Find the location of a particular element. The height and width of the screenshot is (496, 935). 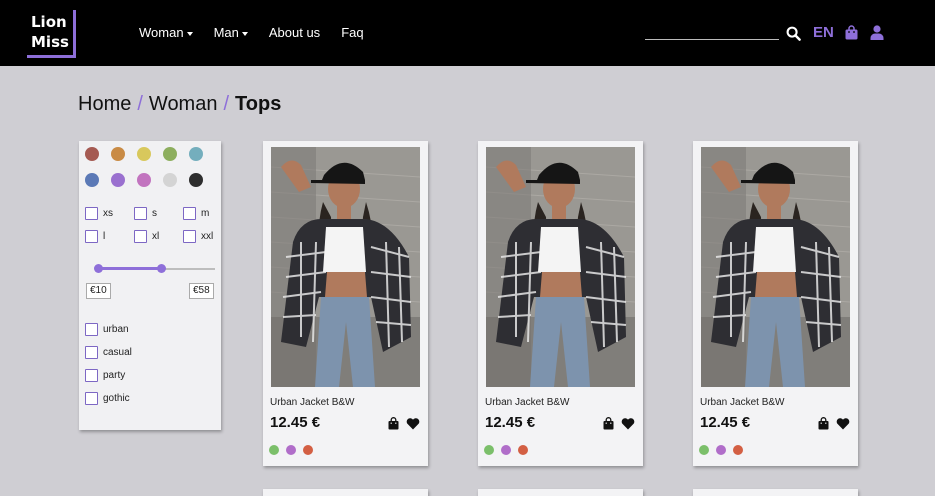

nav-item-woman: Woman is located at coordinates (166, 32).